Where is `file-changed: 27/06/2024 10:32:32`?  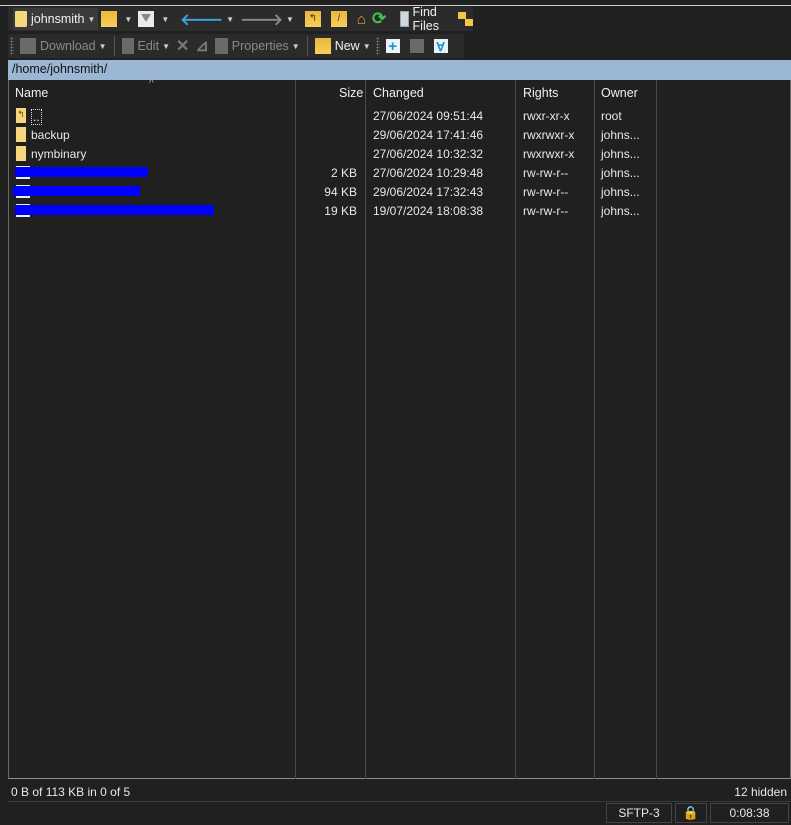 file-changed: 27/06/2024 10:32:32 is located at coordinates (428, 154).